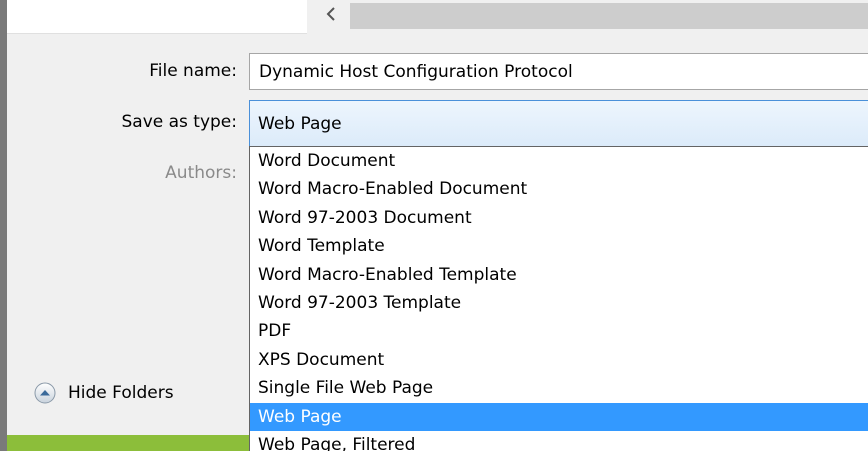 This screenshot has width=868, height=451. I want to click on dropdown-option: Single File Web Page, so click(559, 388).